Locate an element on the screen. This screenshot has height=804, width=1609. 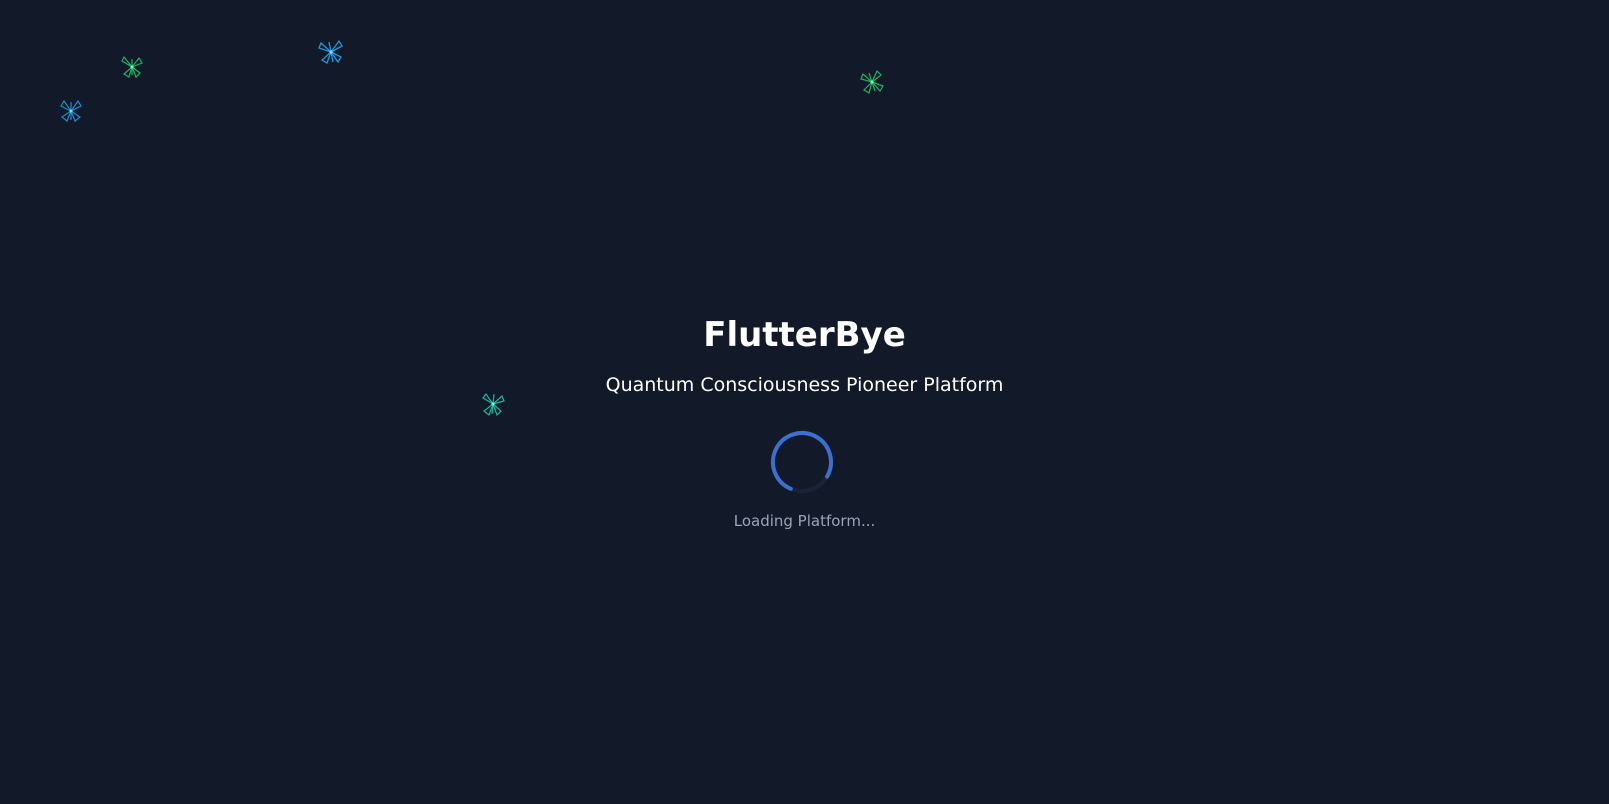
app-title: FlutterBye is located at coordinates (804, 335).